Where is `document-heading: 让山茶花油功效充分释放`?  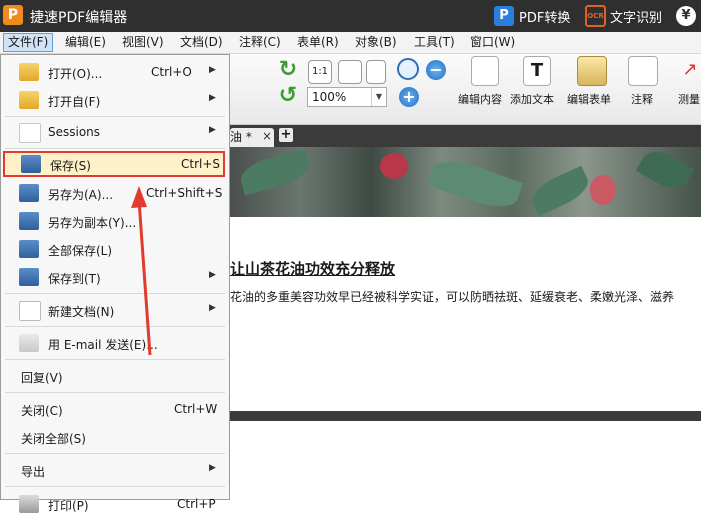
document-heading: 让山茶花油功效充分释放 is located at coordinates (313, 269).